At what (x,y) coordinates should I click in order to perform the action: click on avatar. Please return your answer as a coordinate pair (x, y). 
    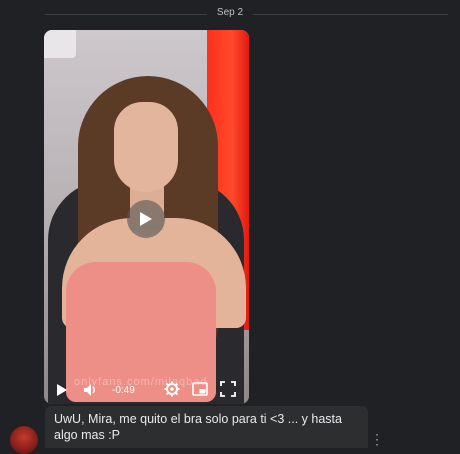
    Looking at the image, I should click on (24, 440).